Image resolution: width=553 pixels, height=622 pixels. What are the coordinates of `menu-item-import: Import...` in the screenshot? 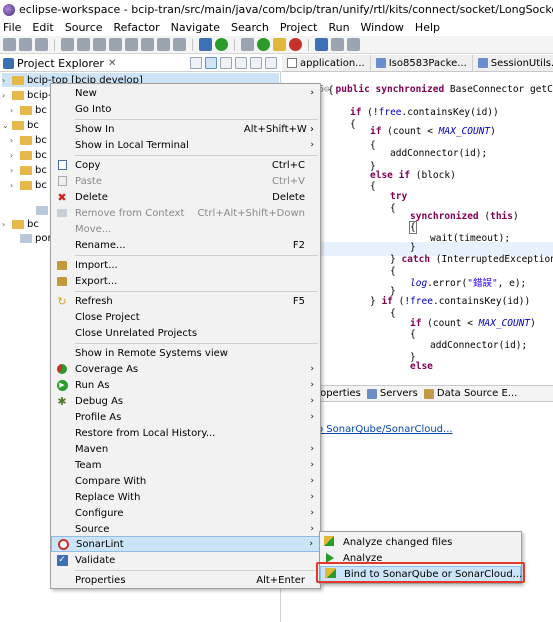 It's located at (185, 265).